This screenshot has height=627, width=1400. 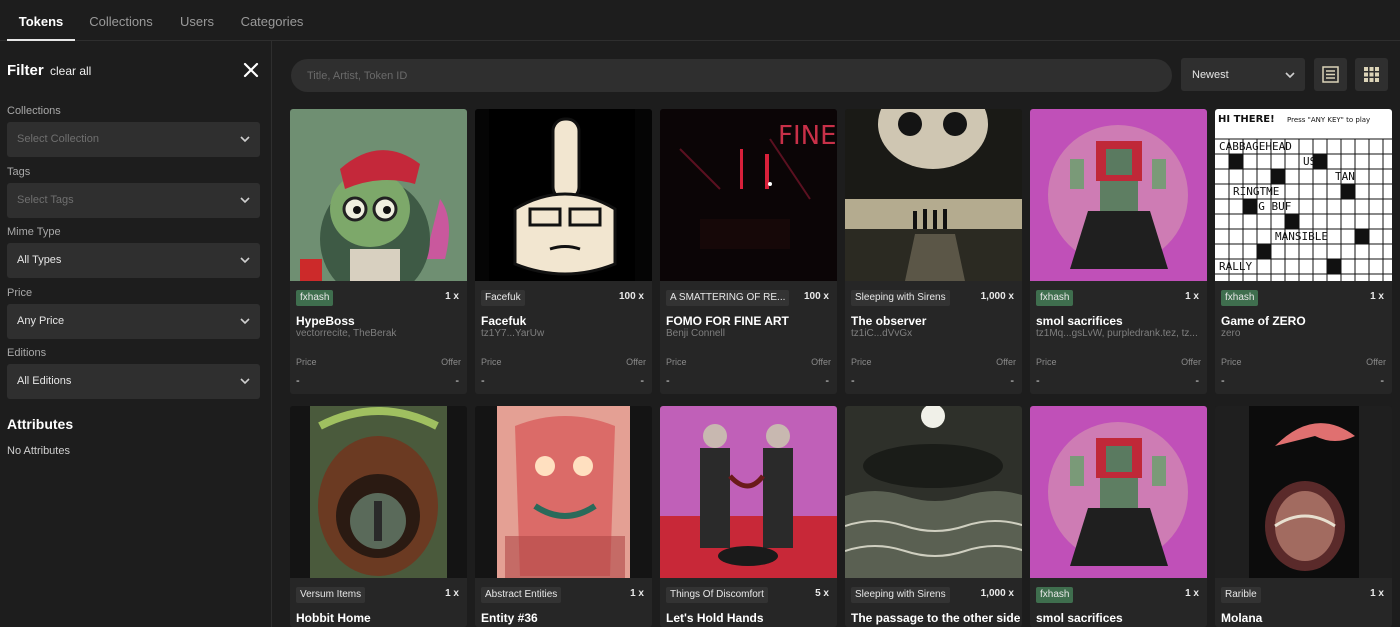 What do you see at coordinates (1371, 74) in the screenshot?
I see `grid-view-button` at bounding box center [1371, 74].